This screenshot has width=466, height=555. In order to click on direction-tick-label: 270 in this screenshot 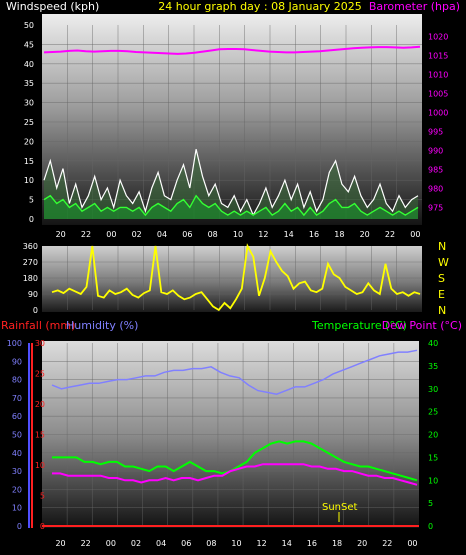, I will do `click(30, 262)`.